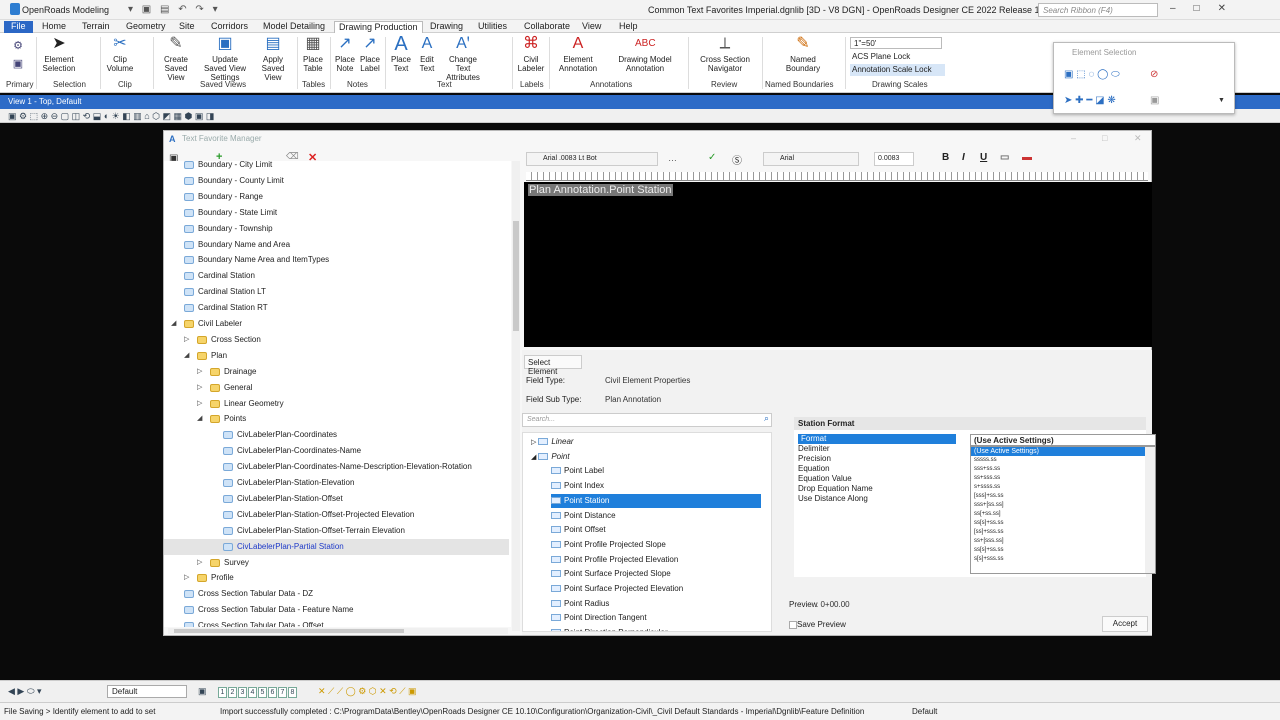 This screenshot has width=1280, height=720. Describe the element at coordinates (292, 692) in the screenshot. I see `view-button: 8` at that location.